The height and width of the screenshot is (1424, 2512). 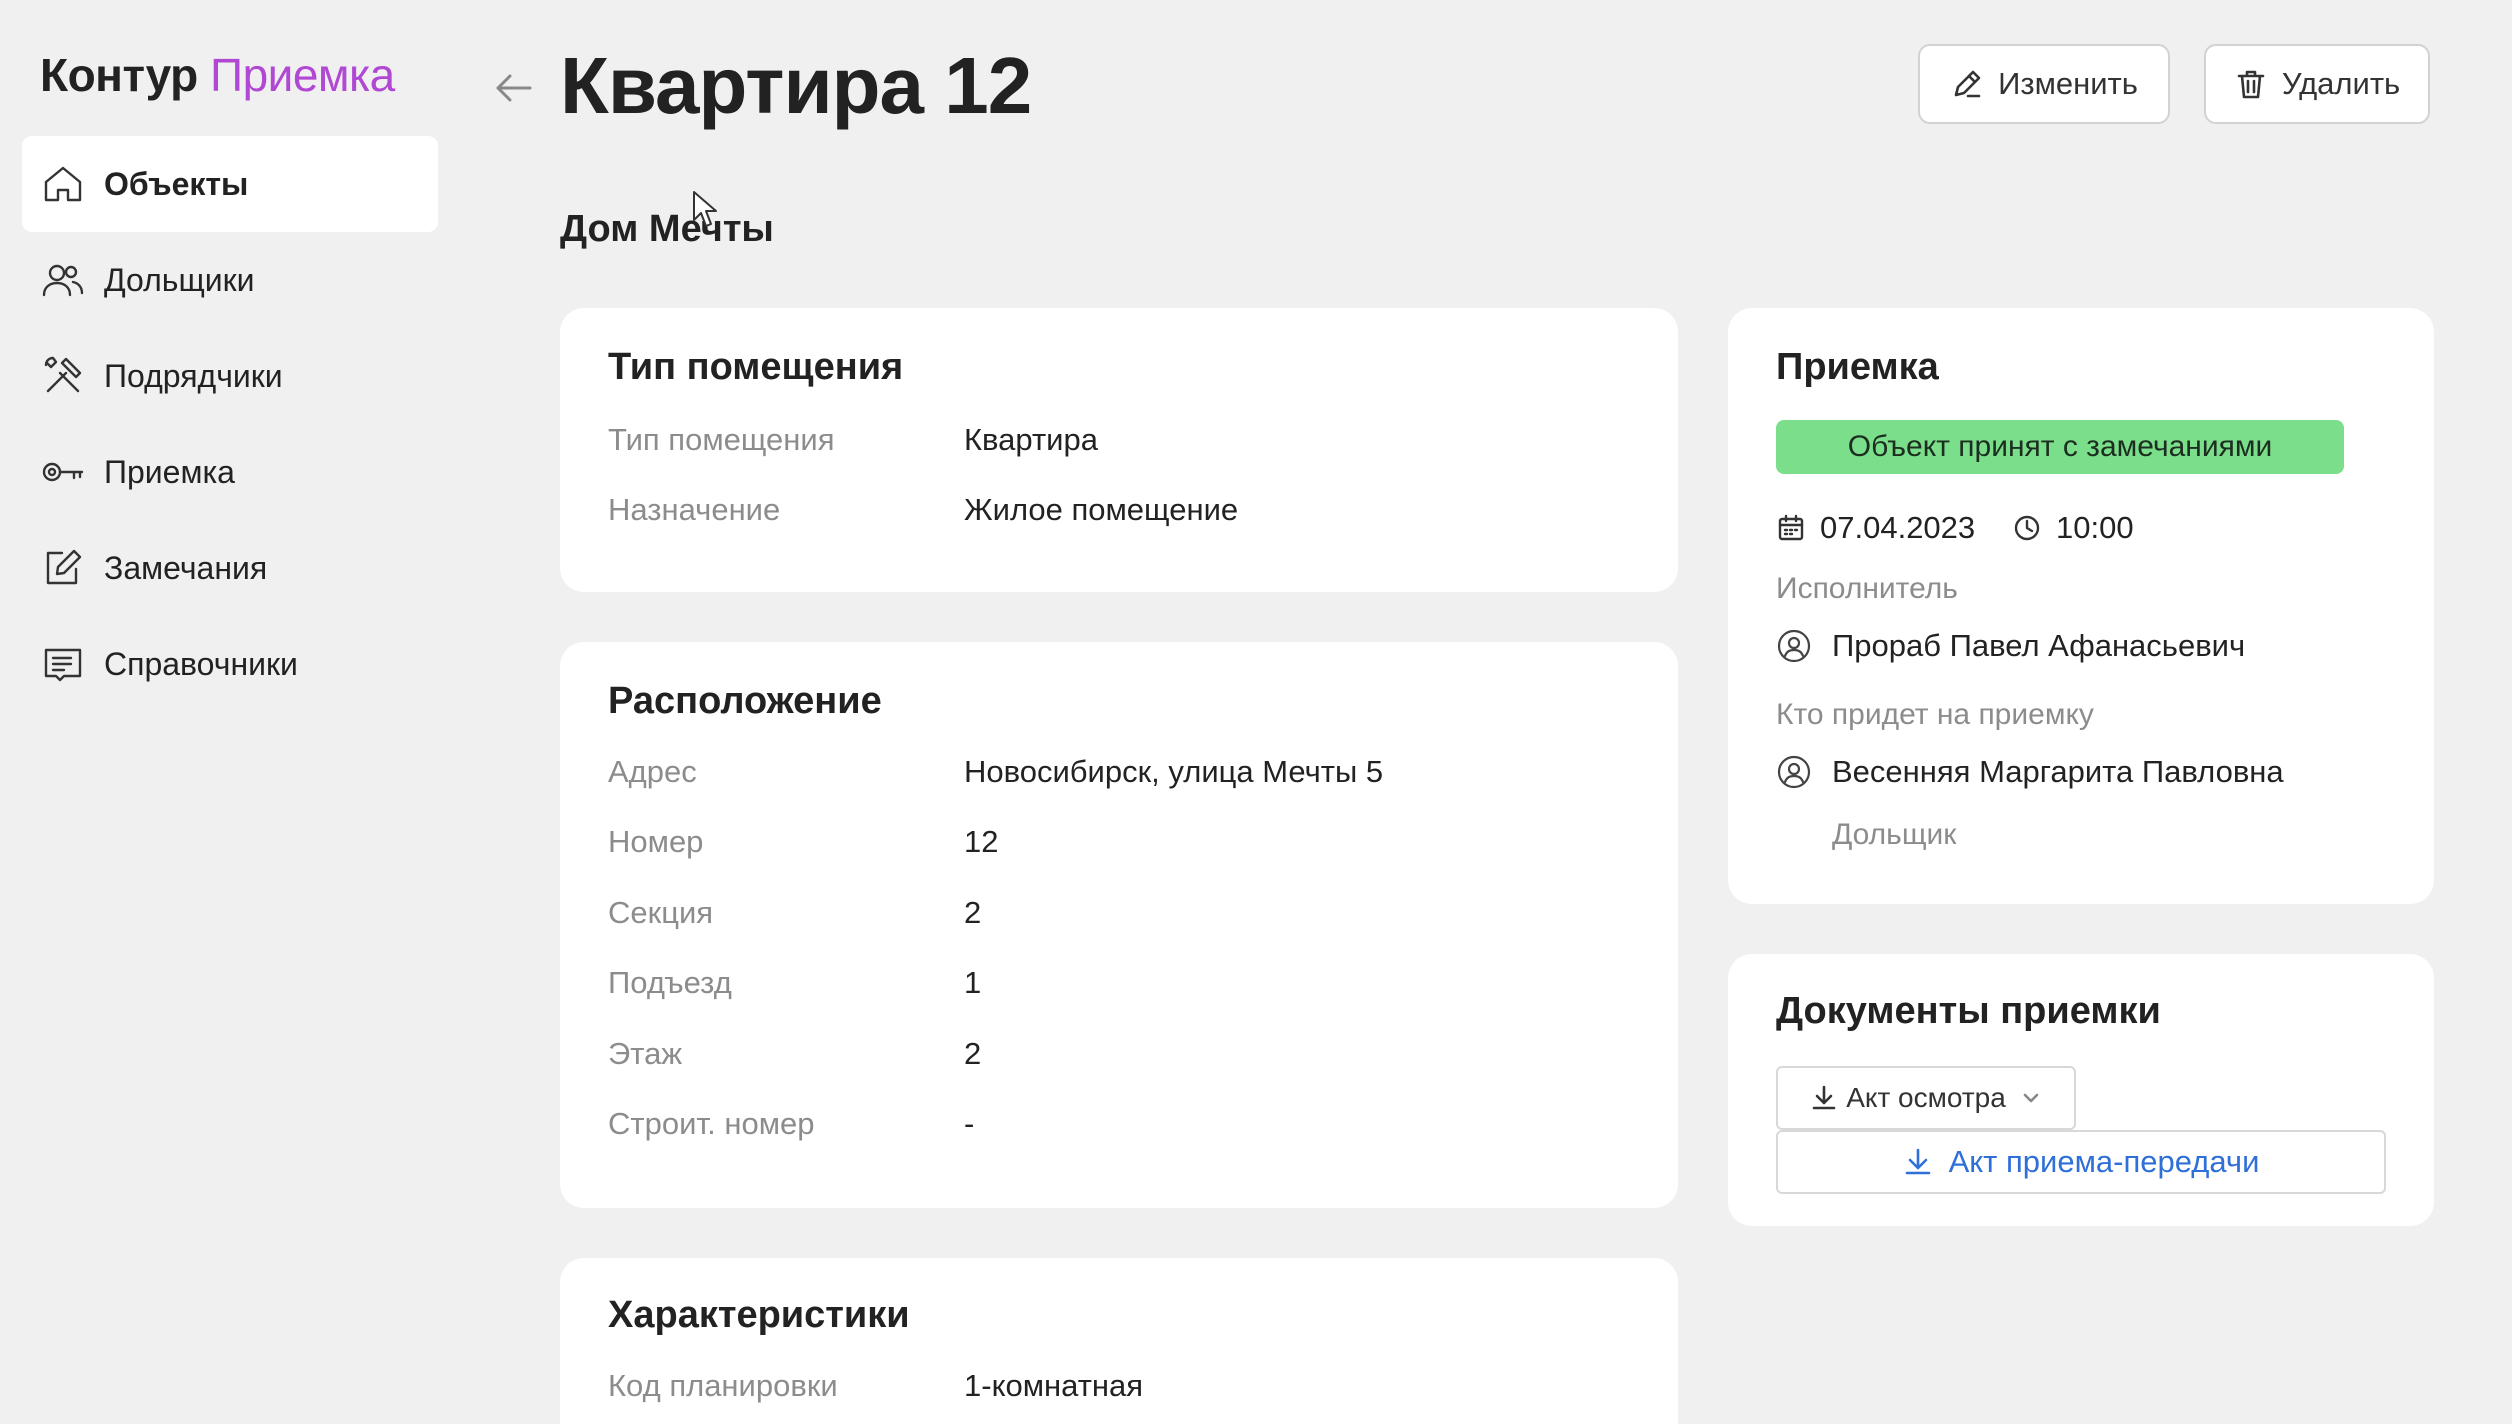 I want to click on inspection-act-label: Акт осмотра, so click(x=1926, y=1097).